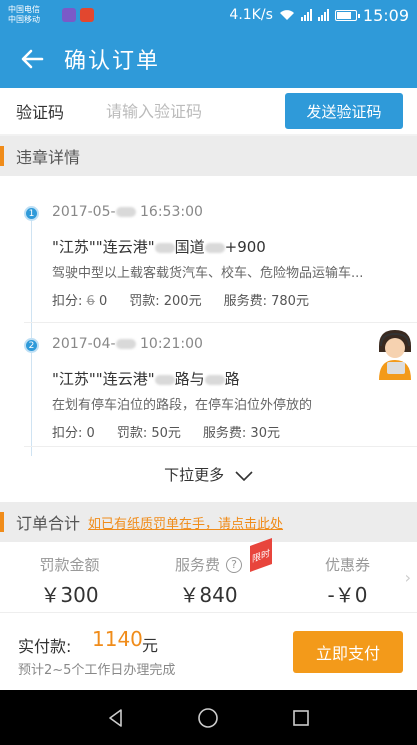 The width and height of the screenshot is (417, 745). I want to click on arrow-left-icon, so click(32, 59).